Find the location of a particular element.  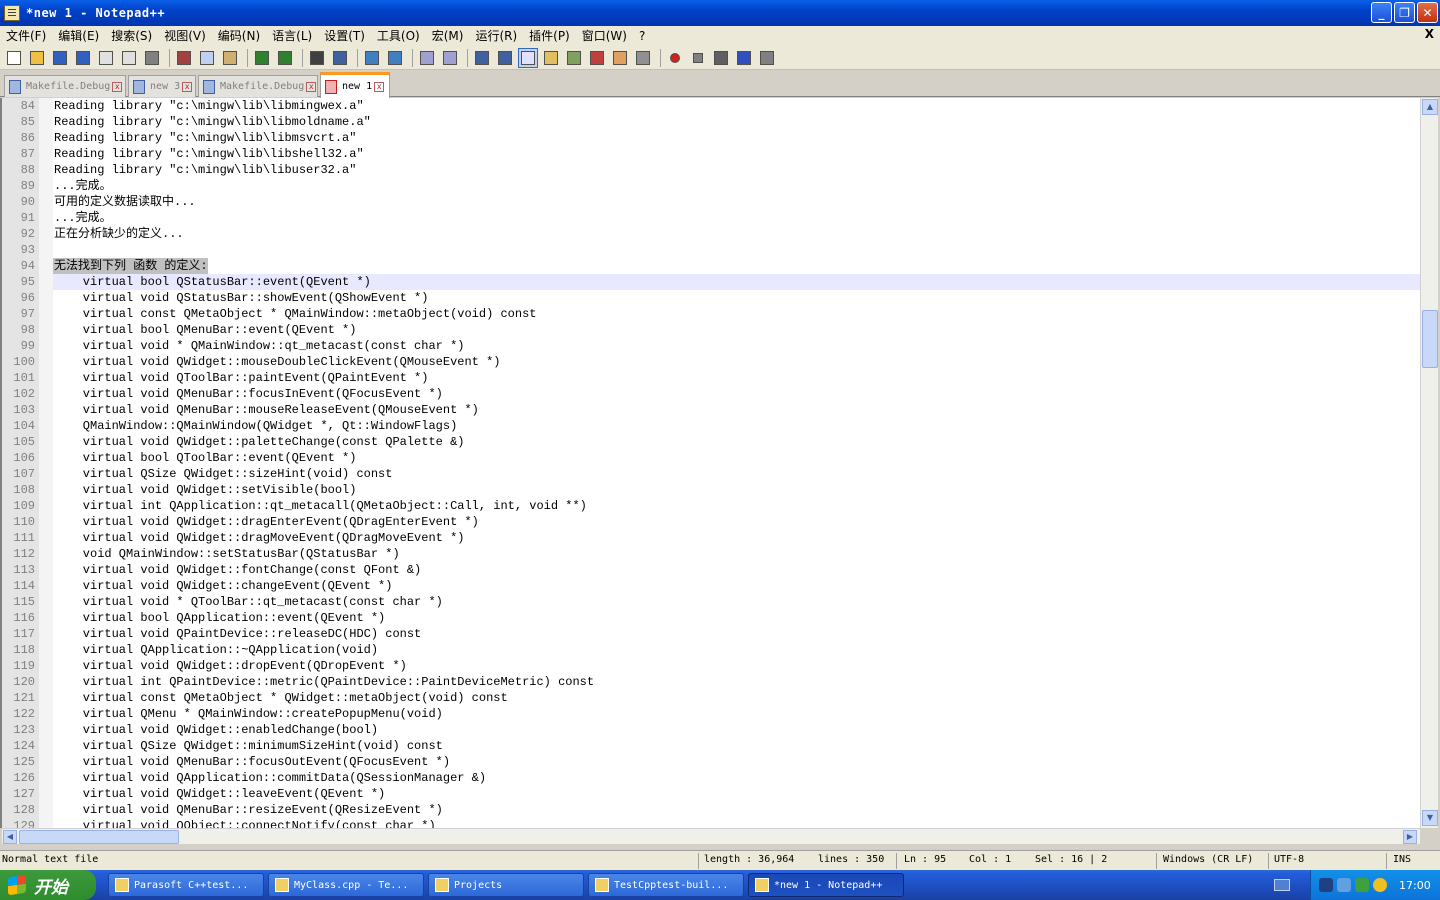

vm-icon is located at coordinates (1326, 885).